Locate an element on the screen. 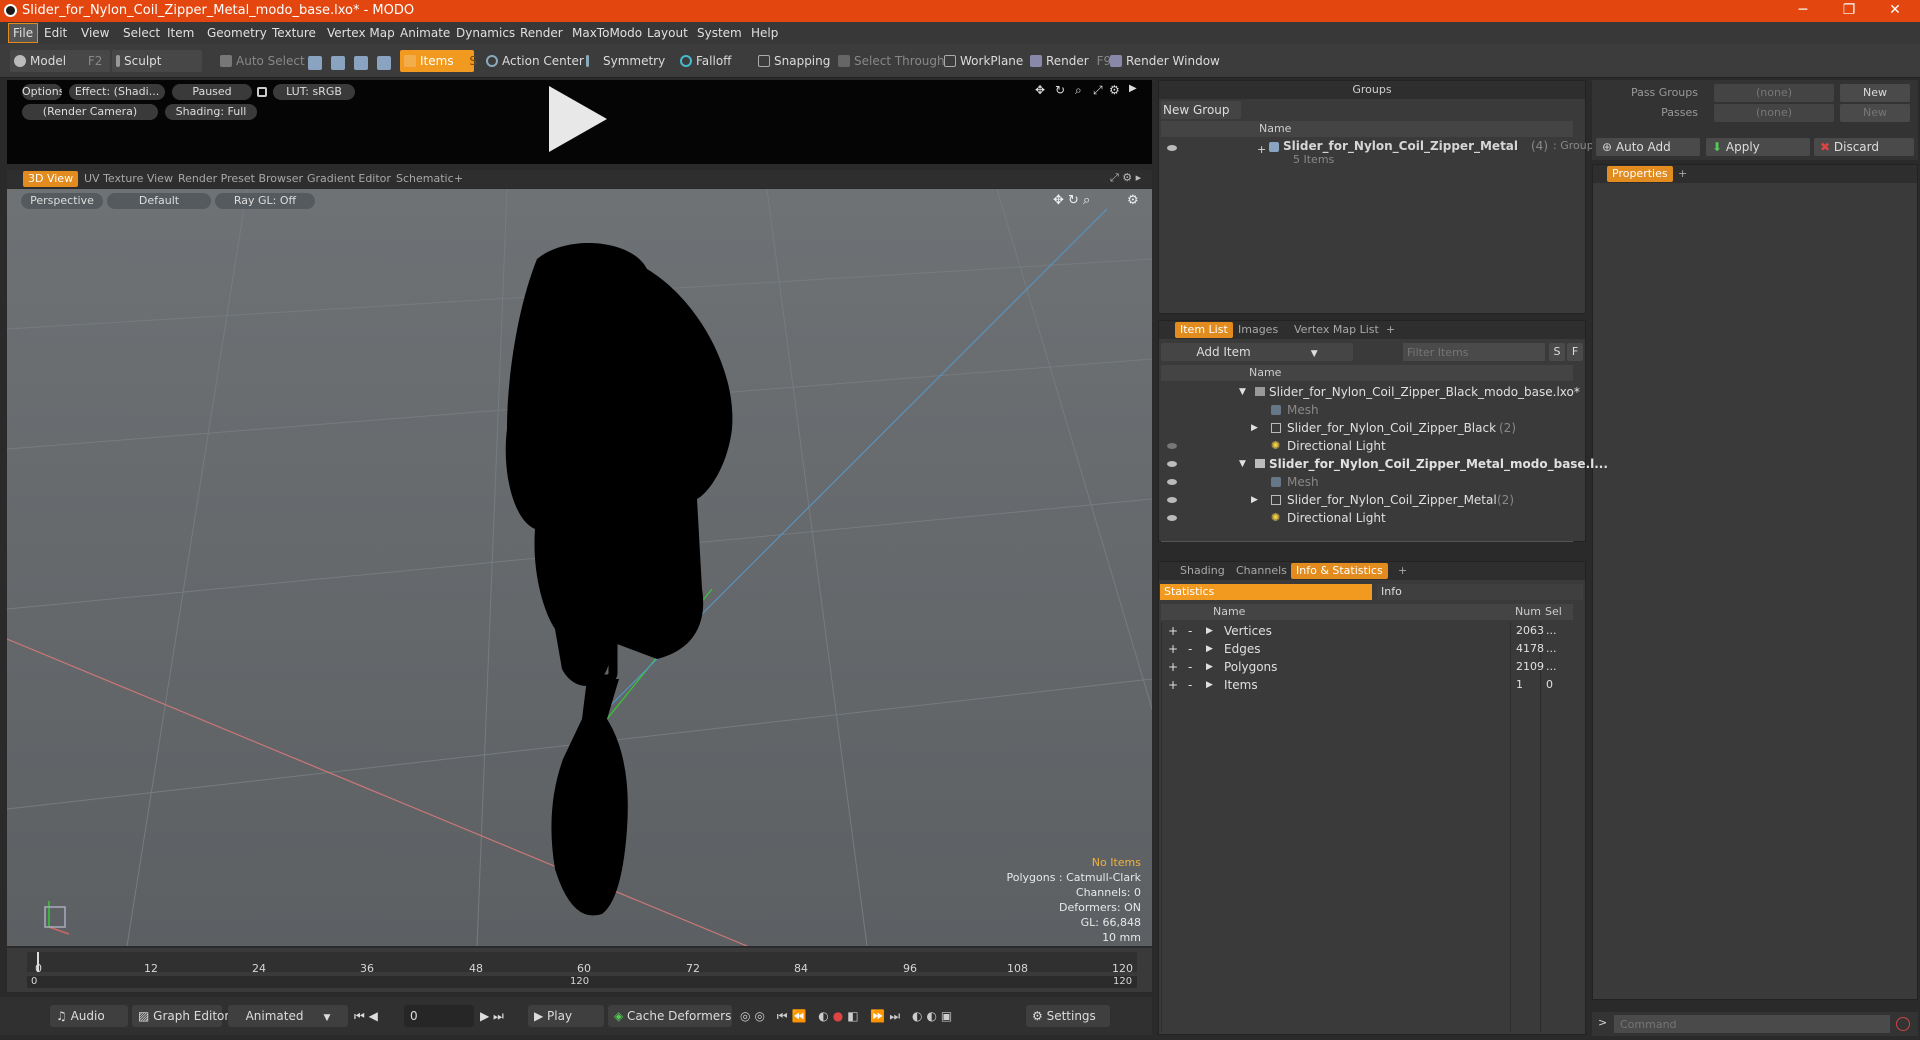  tab-stats-add: + is located at coordinates (1402, 571).